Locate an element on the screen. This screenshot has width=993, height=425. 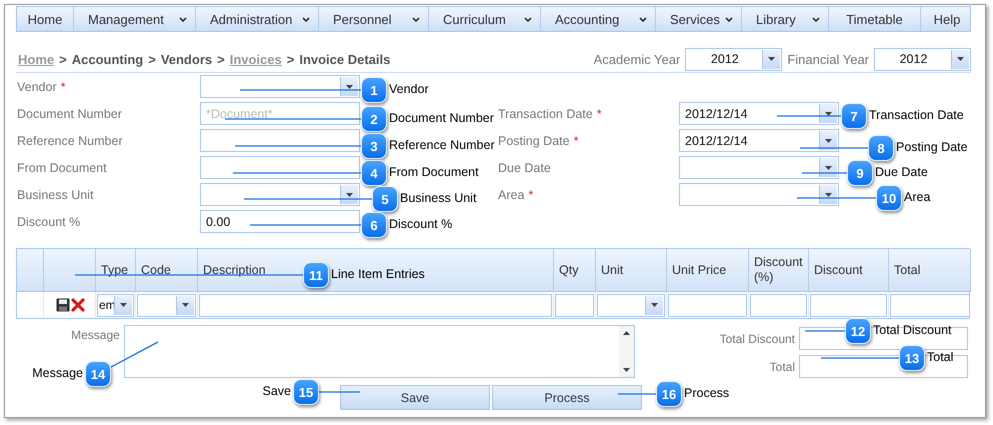
callout-label: Save is located at coordinates (276, 391).